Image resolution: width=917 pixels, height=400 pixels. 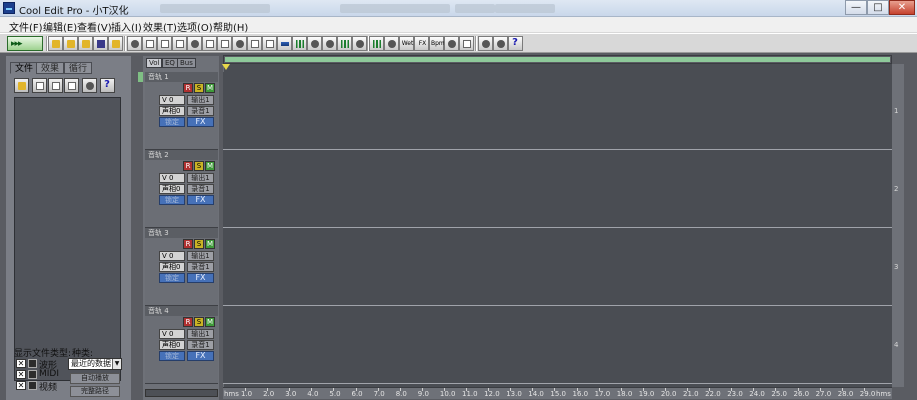 I want to click on paste-button, so click(x=179, y=43).